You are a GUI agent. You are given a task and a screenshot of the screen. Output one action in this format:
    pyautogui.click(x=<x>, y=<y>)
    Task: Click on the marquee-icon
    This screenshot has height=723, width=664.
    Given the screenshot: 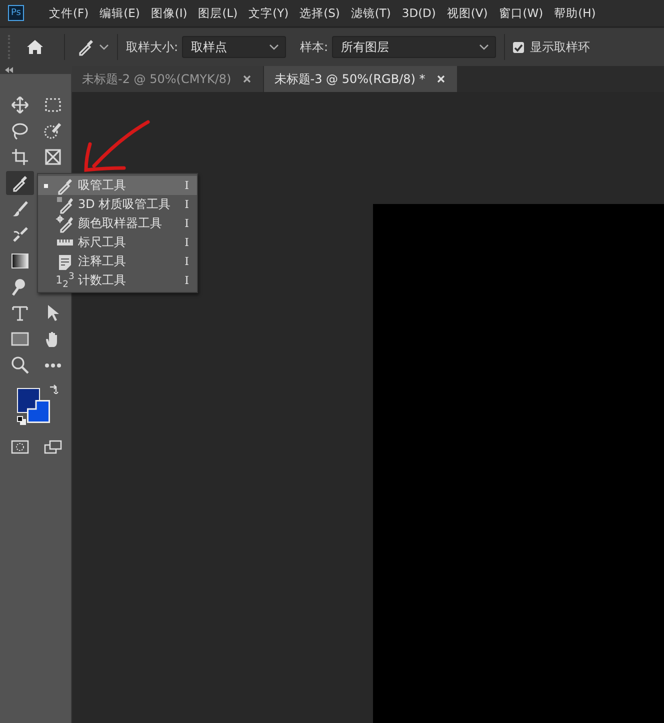 What is the action you would take?
    pyautogui.click(x=53, y=105)
    